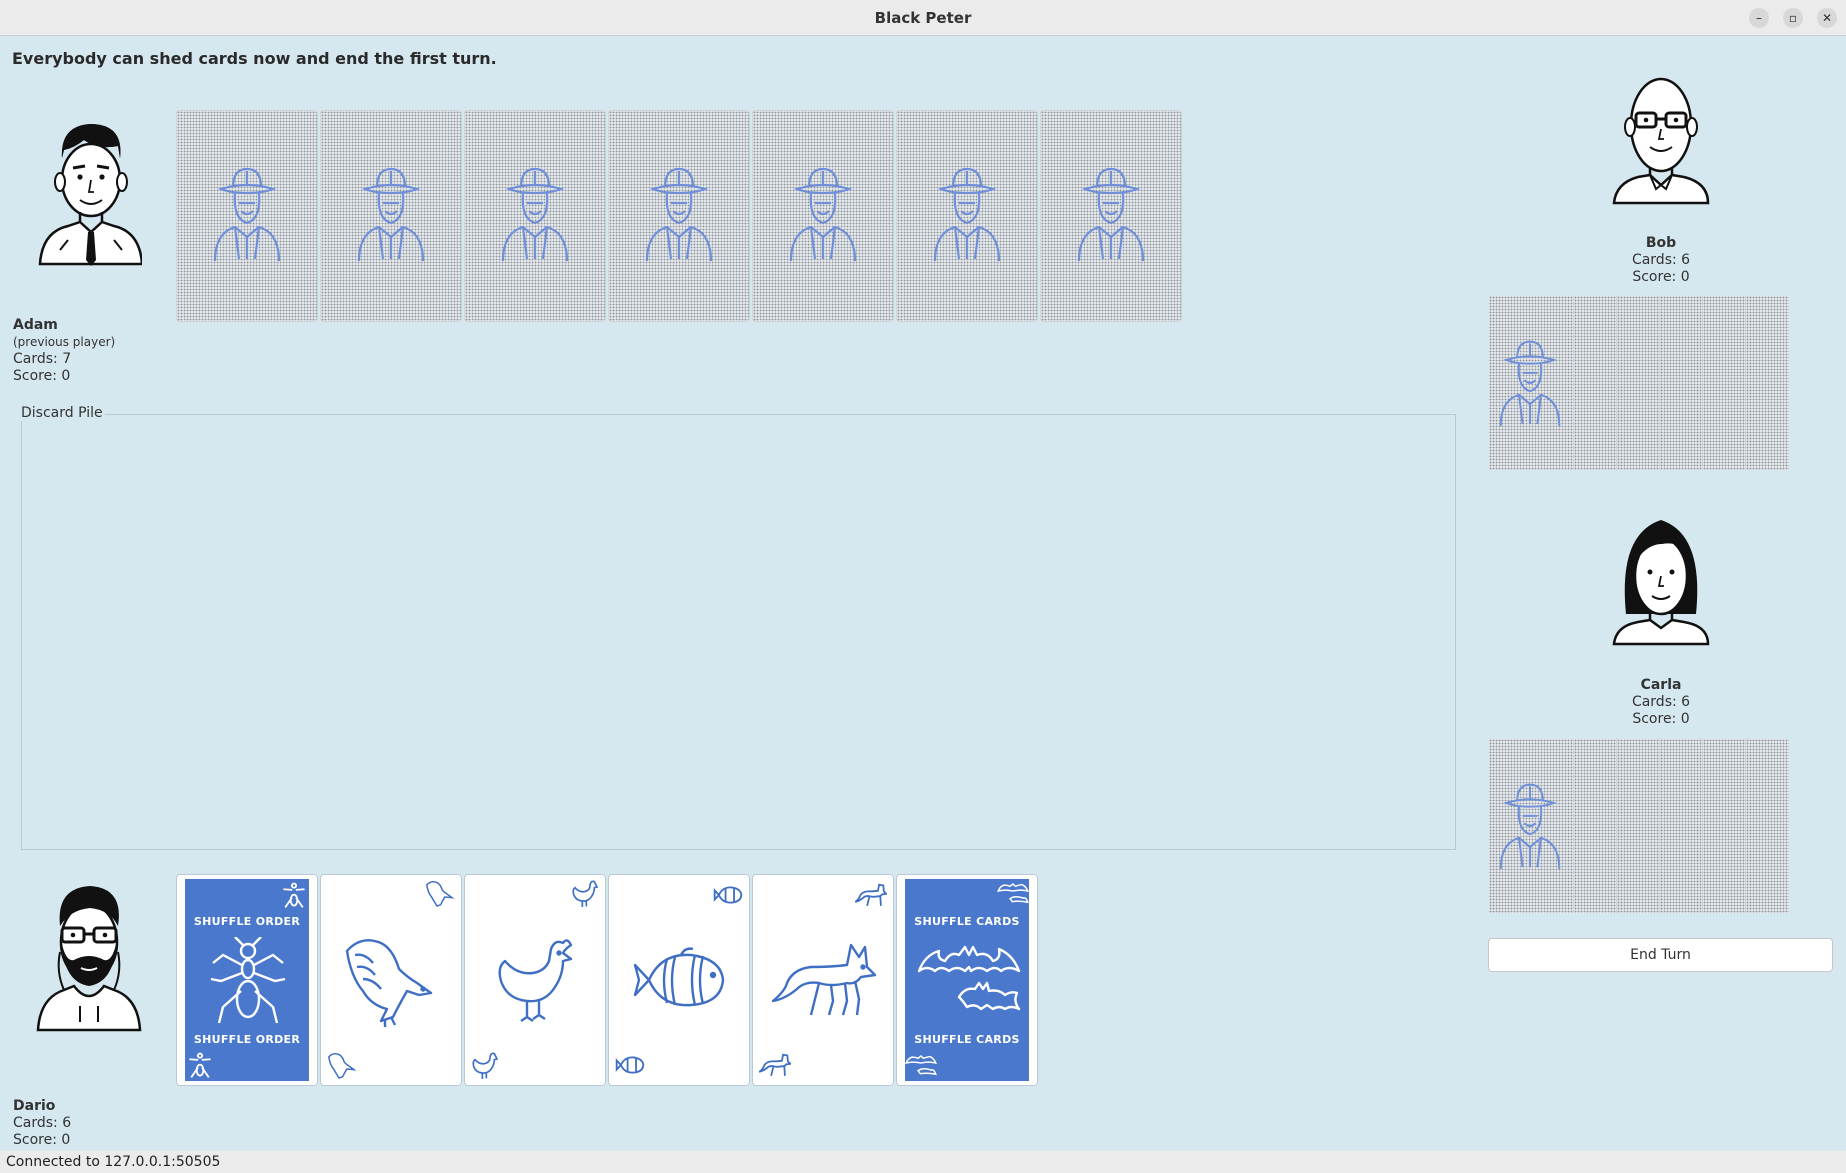 Image resolution: width=1846 pixels, height=1173 pixels. I want to click on carla-hand, so click(1639, 826).